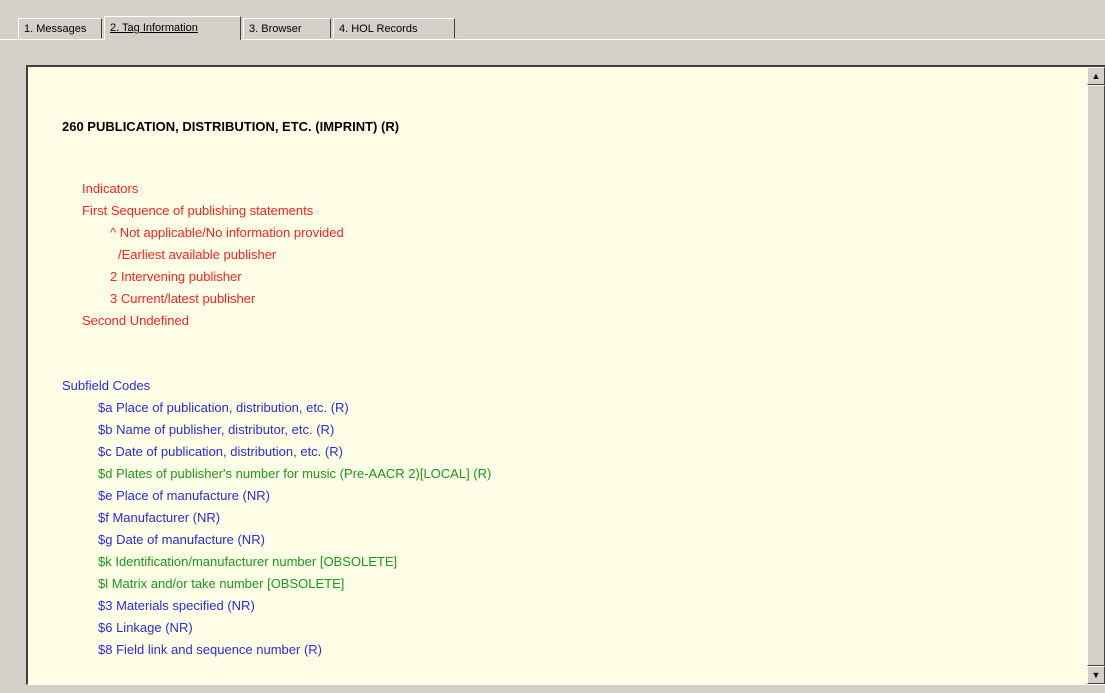  What do you see at coordinates (197, 254) in the screenshot?
I see `first-indicator-value: /Earliest available publisher` at bounding box center [197, 254].